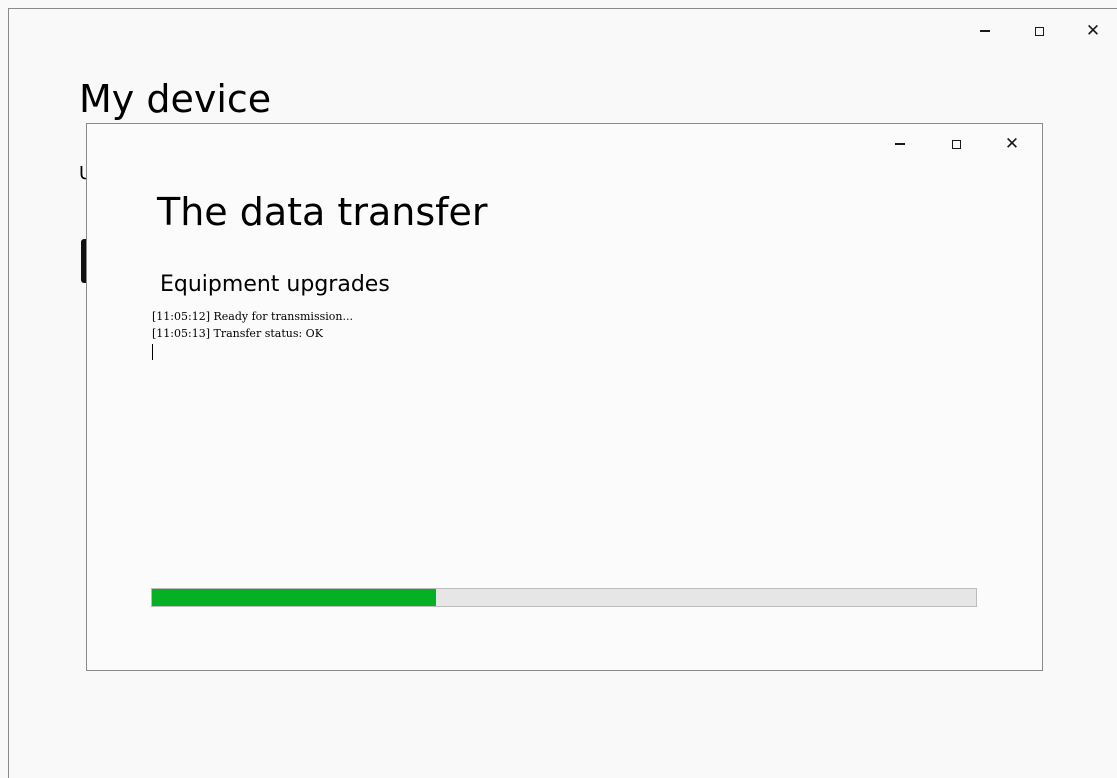 This screenshot has width=1117, height=778. What do you see at coordinates (564, 597) in the screenshot?
I see `progress-bar` at bounding box center [564, 597].